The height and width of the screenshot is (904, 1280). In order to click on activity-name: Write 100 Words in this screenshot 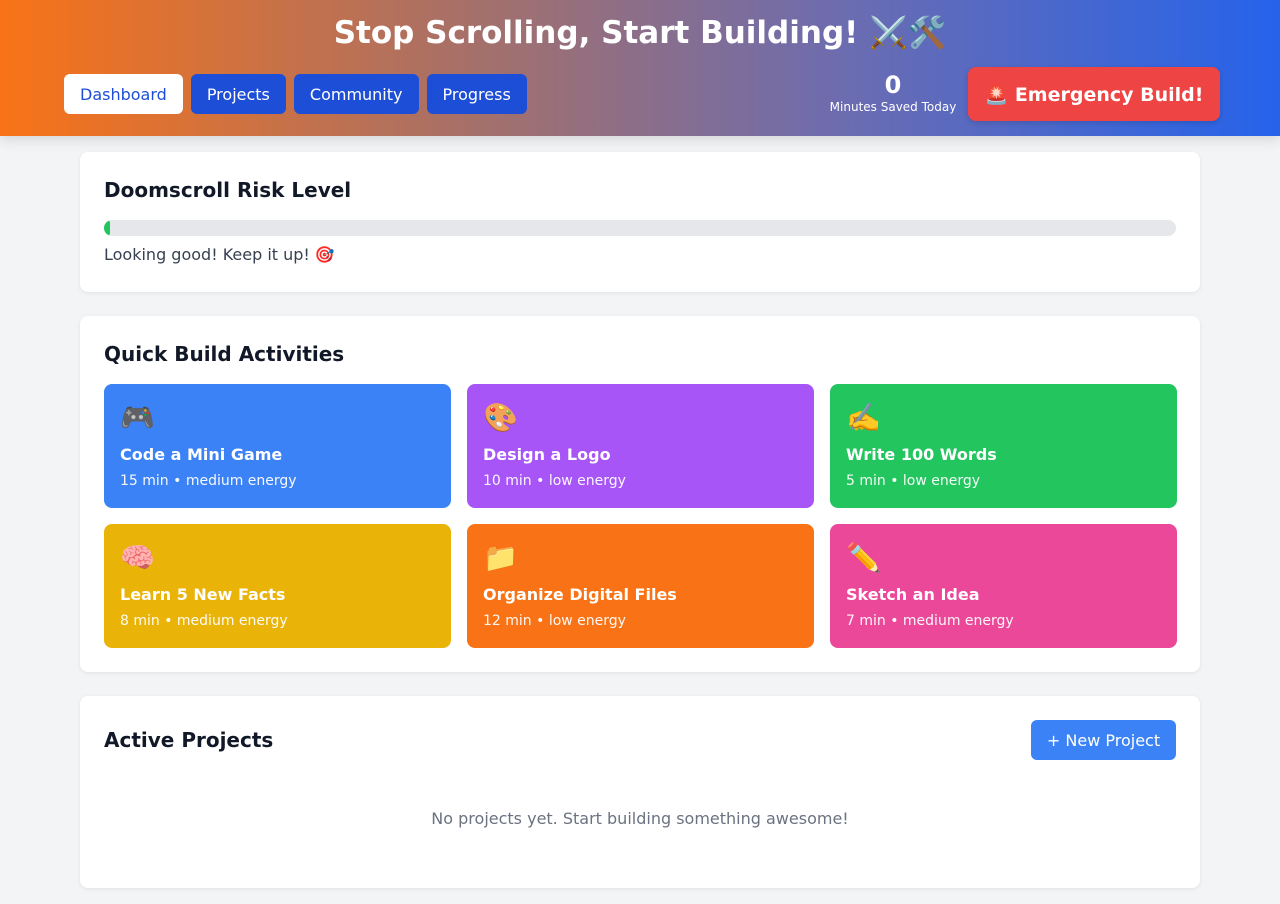, I will do `click(921, 454)`.